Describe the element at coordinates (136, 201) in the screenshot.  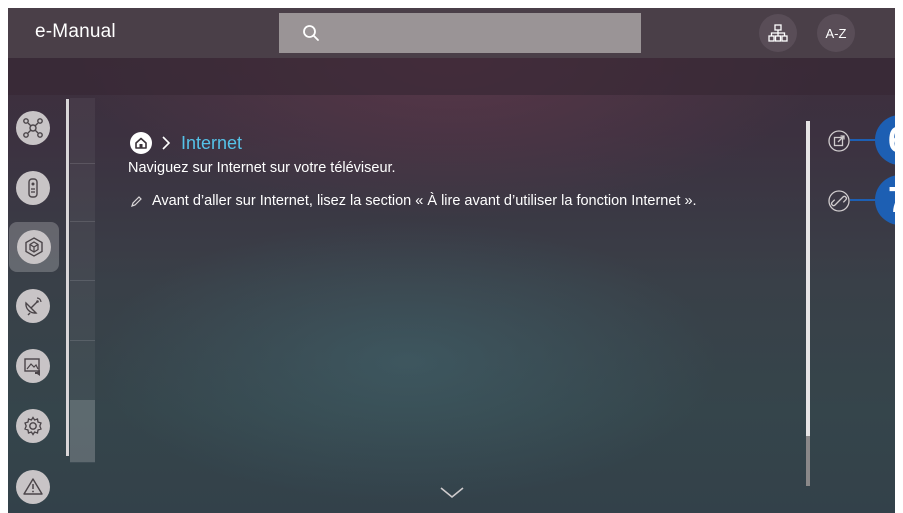
I see `pencil-note-icon` at that location.